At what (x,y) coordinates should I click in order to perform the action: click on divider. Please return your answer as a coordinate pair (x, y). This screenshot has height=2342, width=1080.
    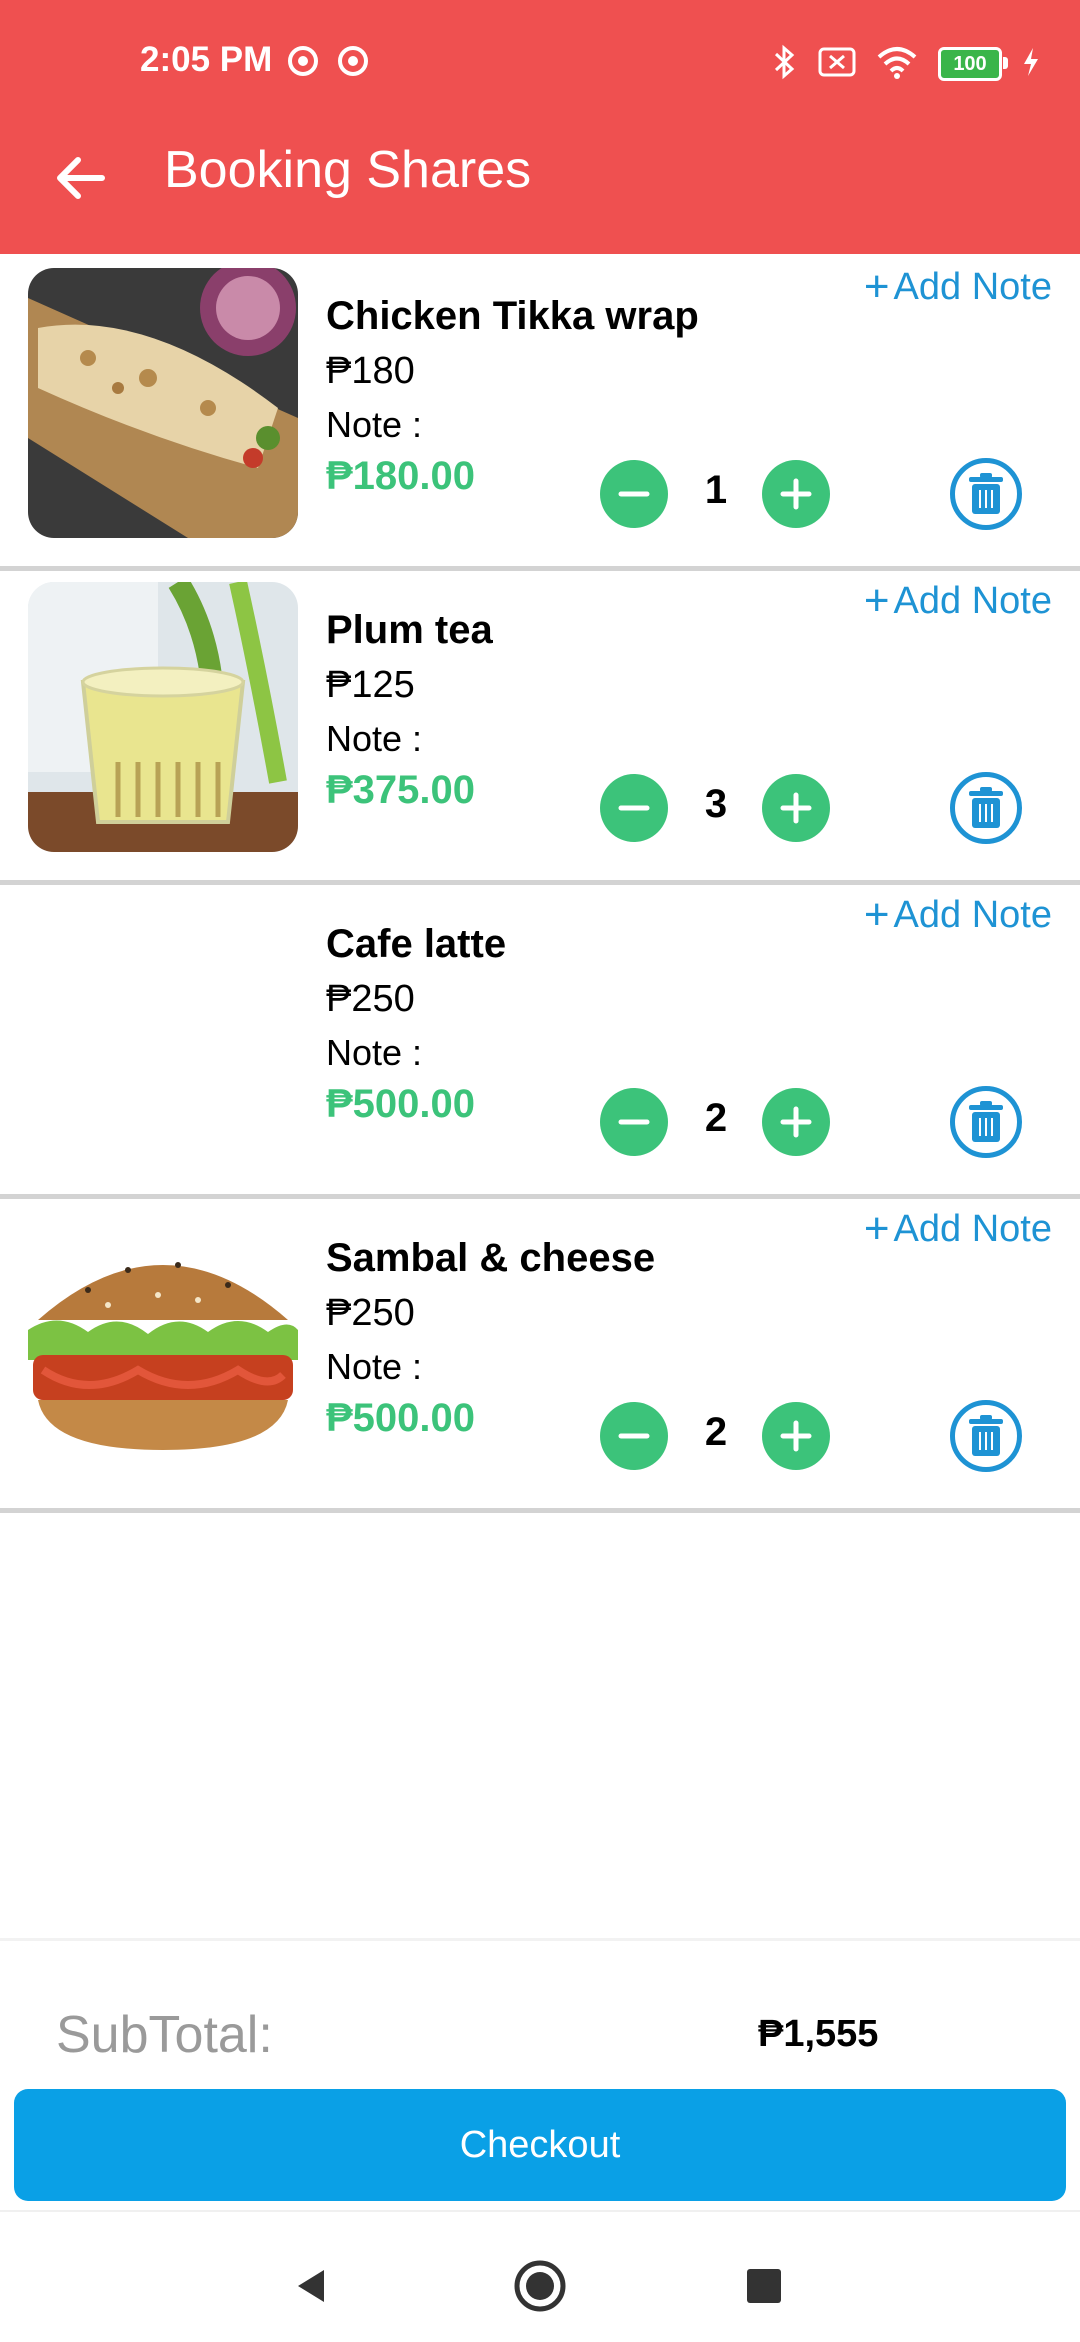
    Looking at the image, I should click on (540, 1510).